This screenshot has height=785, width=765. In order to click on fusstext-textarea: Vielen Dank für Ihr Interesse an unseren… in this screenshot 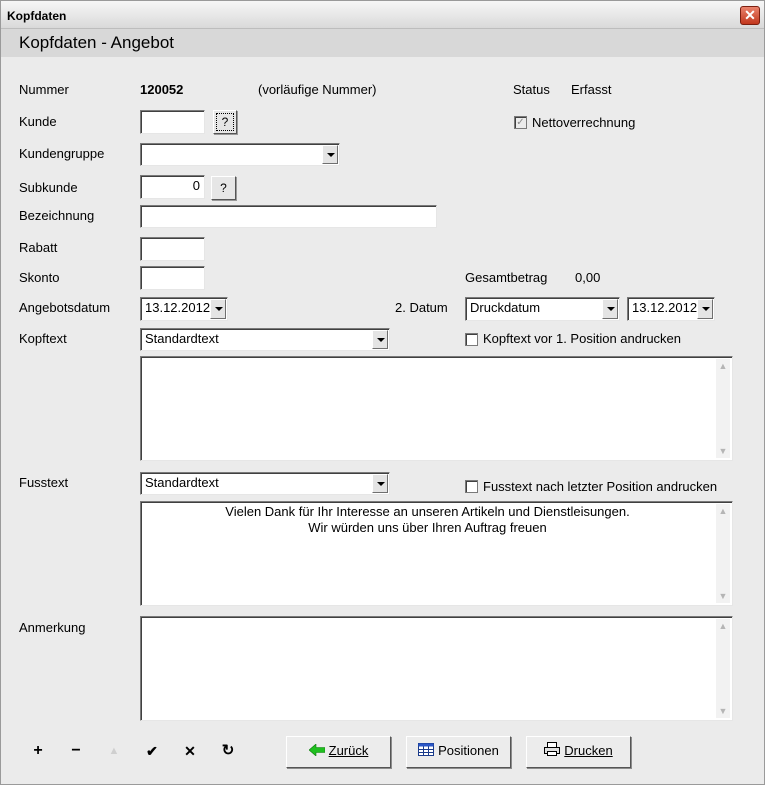, I will do `click(436, 553)`.